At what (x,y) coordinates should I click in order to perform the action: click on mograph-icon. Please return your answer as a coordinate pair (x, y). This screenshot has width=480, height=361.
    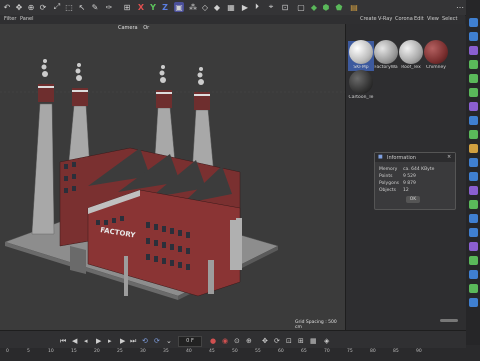
    Looking at the image, I should click on (473, 288).